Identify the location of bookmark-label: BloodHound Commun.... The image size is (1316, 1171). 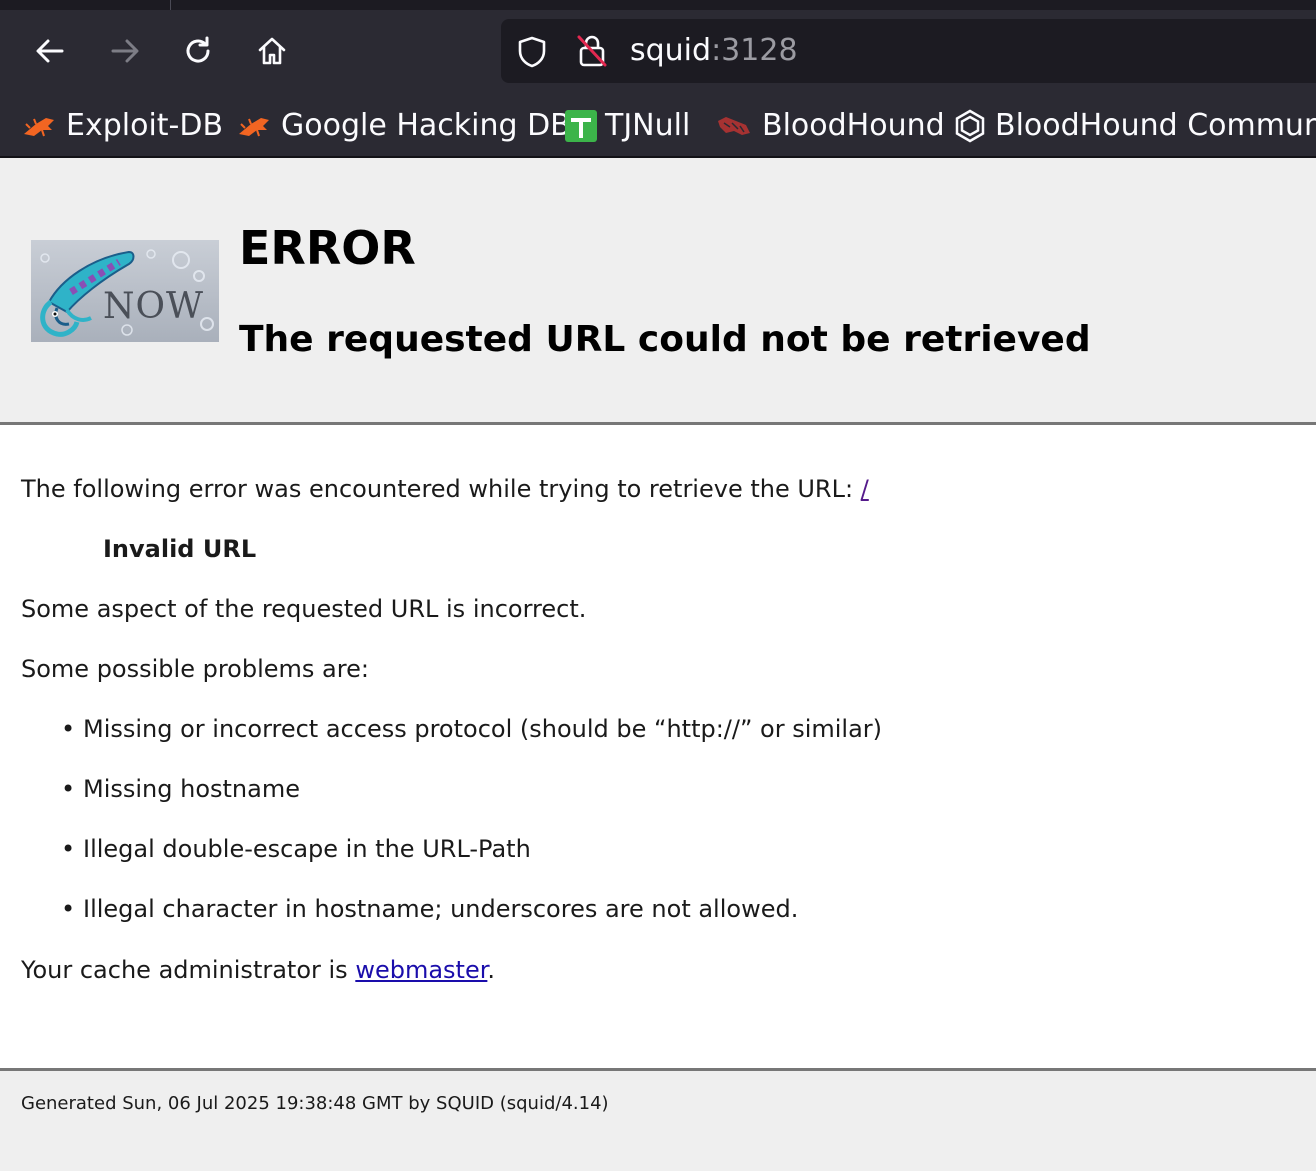
(1155, 125).